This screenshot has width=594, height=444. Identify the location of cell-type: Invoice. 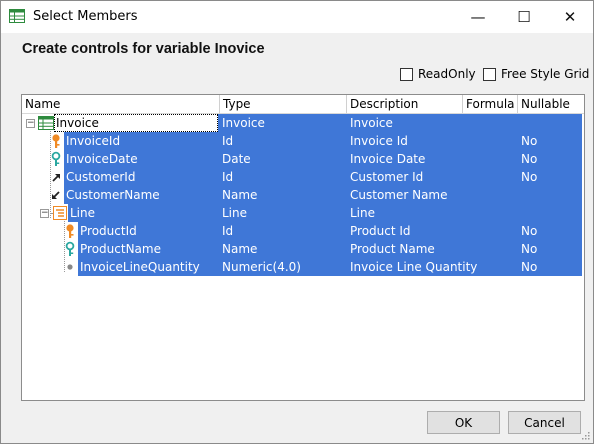
(243, 123).